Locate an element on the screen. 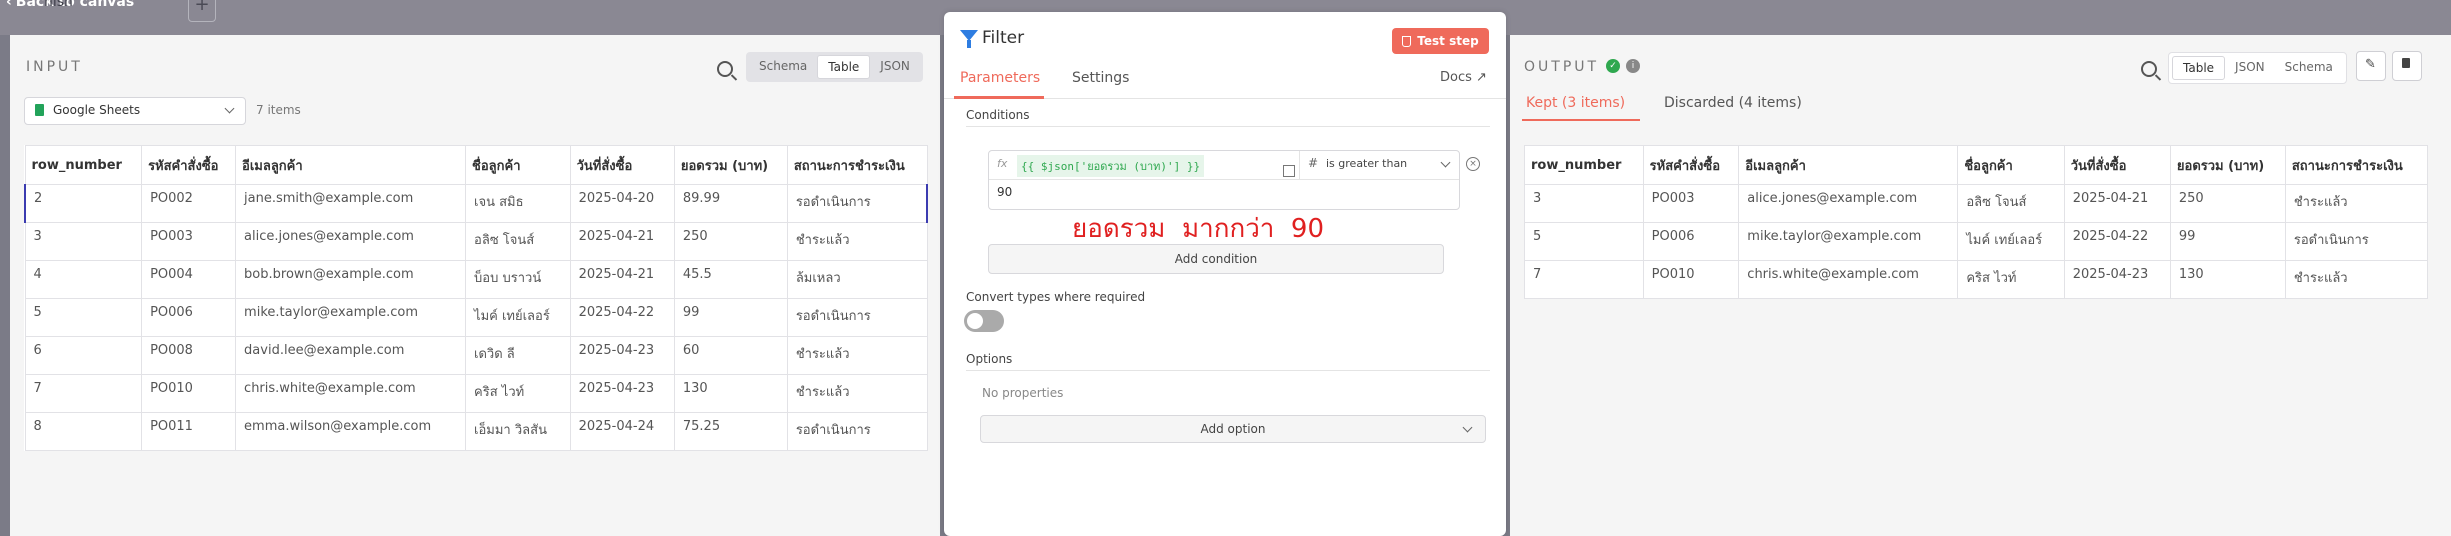 The width and height of the screenshot is (2451, 536). table-cell: ไมค์ เทย์เลอร์ is located at coordinates (518, 317).